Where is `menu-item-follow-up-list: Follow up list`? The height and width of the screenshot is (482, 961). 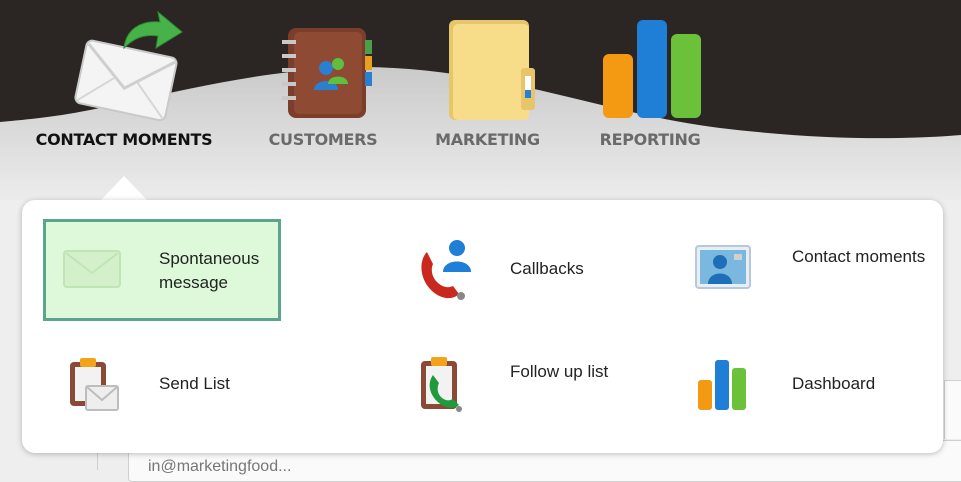
menu-item-follow-up-list: Follow up list is located at coordinates (506, 385).